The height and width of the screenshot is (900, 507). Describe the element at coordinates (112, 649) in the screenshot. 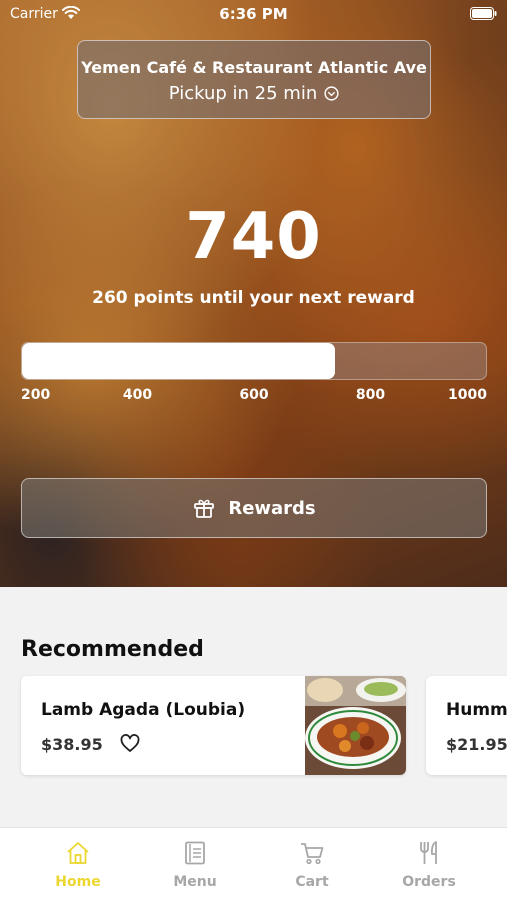

I see `recommended-heading: Recommended` at that location.